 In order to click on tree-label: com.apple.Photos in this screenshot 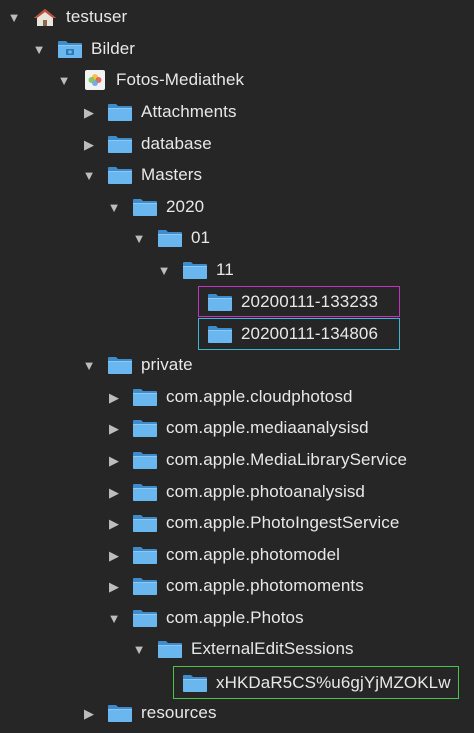, I will do `click(235, 617)`.